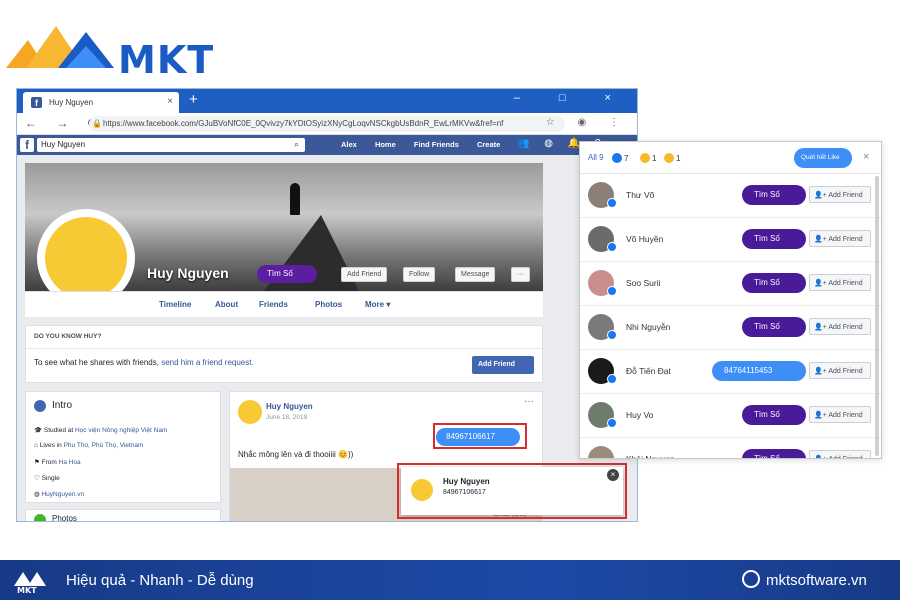 This screenshot has width=900, height=600. Describe the element at coordinates (296, 144) in the screenshot. I see `search-icon: ⌕` at that location.